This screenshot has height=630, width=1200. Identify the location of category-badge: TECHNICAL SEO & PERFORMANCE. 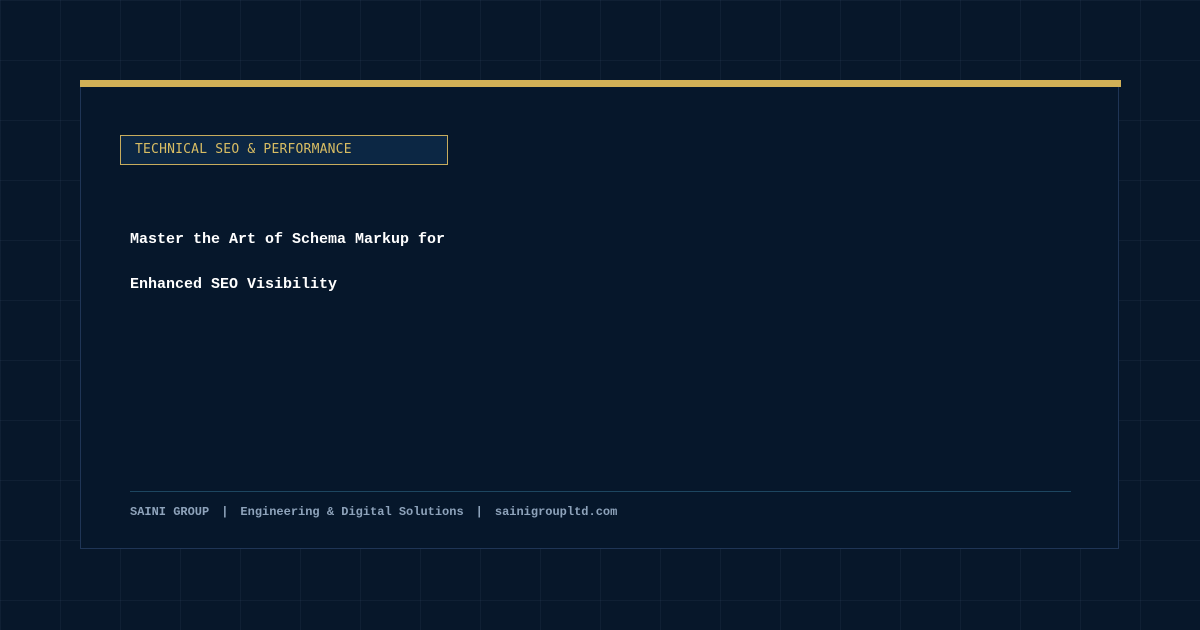
(284, 150).